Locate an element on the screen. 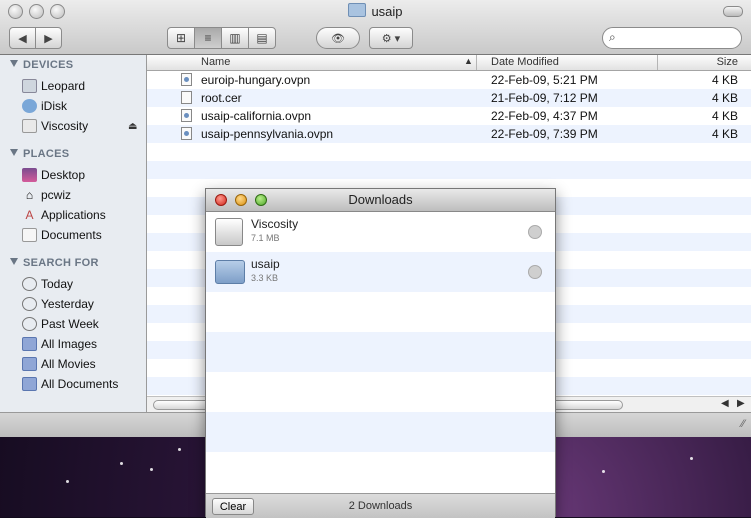 Image resolution: width=751 pixels, height=518 pixels. downloads-count: 2 Downloads is located at coordinates (380, 506).